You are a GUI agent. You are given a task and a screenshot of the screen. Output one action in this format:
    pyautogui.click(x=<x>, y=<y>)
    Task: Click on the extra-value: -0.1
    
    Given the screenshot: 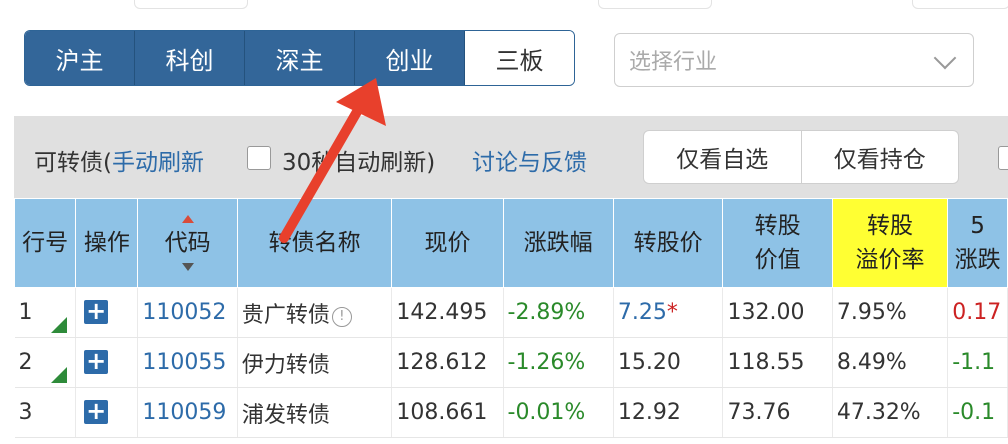 What is the action you would take?
    pyautogui.click(x=977, y=412)
    